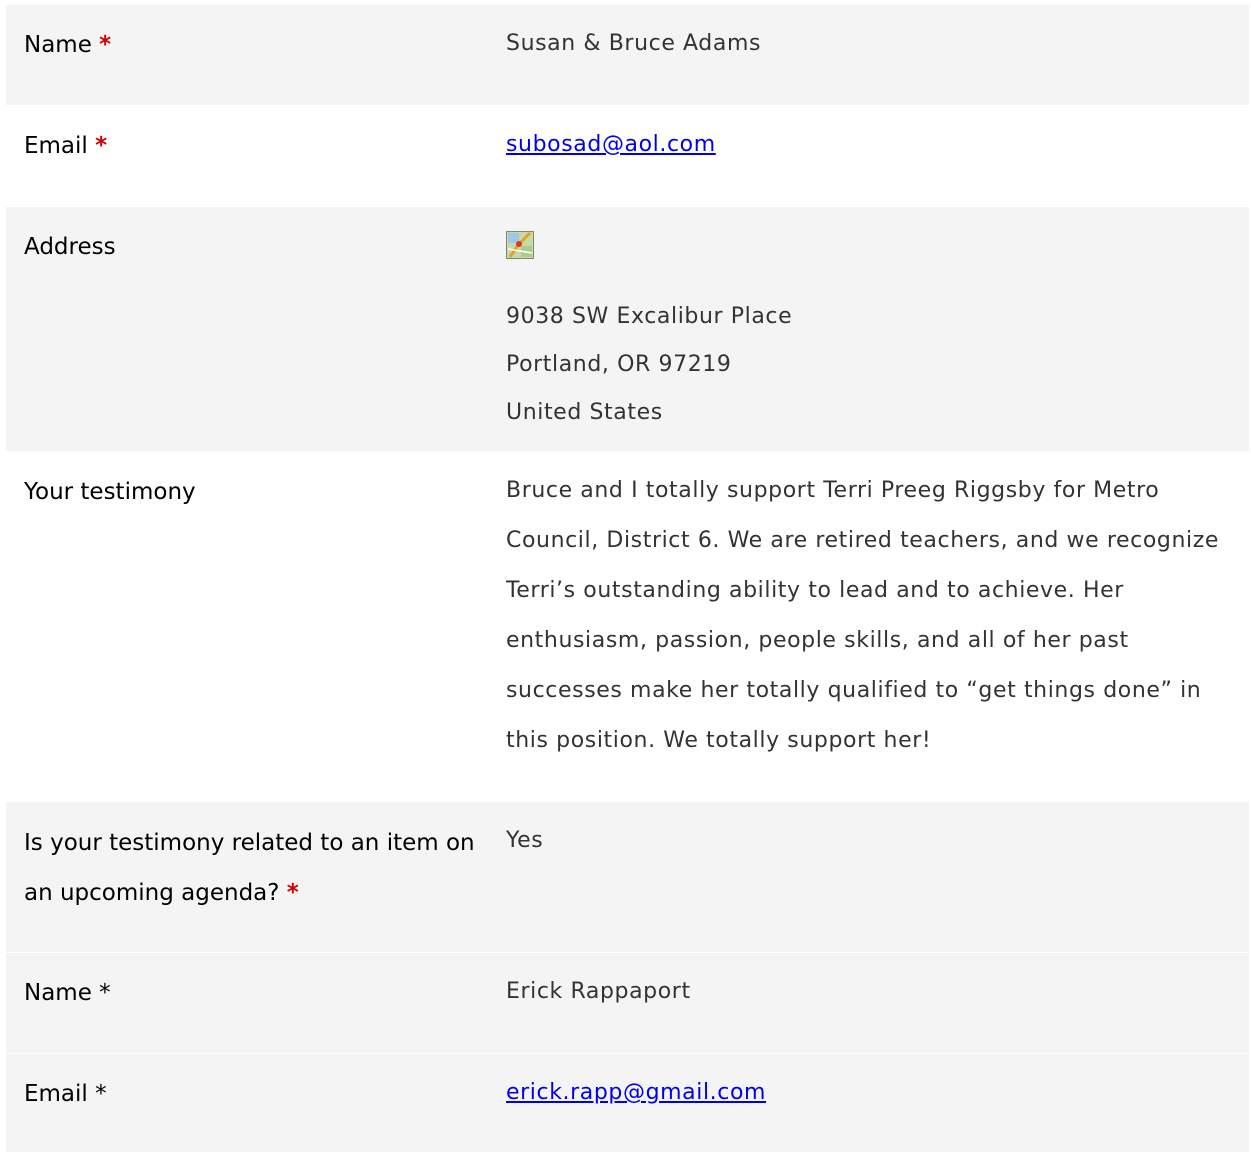 The width and height of the screenshot is (1251, 1152). What do you see at coordinates (525, 840) in the screenshot?
I see `field-value: Yes` at bounding box center [525, 840].